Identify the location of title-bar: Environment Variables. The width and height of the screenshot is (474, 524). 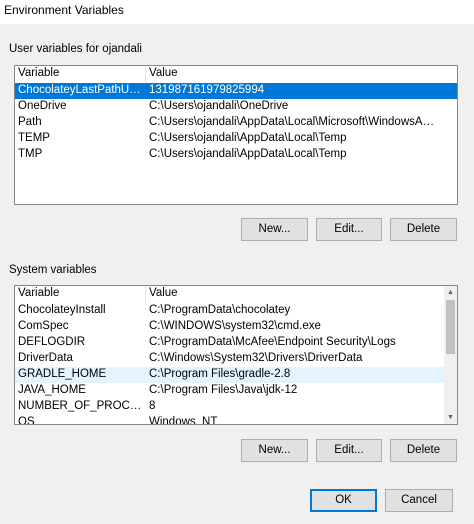
(237, 12).